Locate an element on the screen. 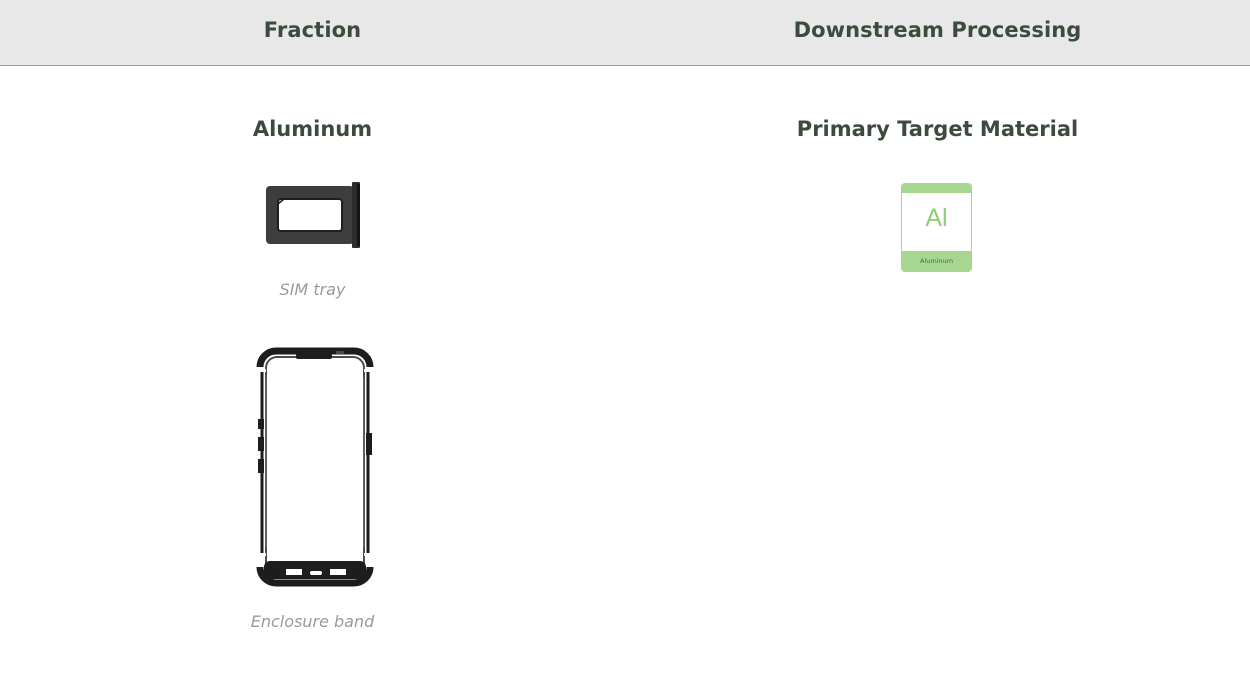 Image resolution: width=1250 pixels, height=686 pixels. enclosure-band-drawing is located at coordinates (315, 467).